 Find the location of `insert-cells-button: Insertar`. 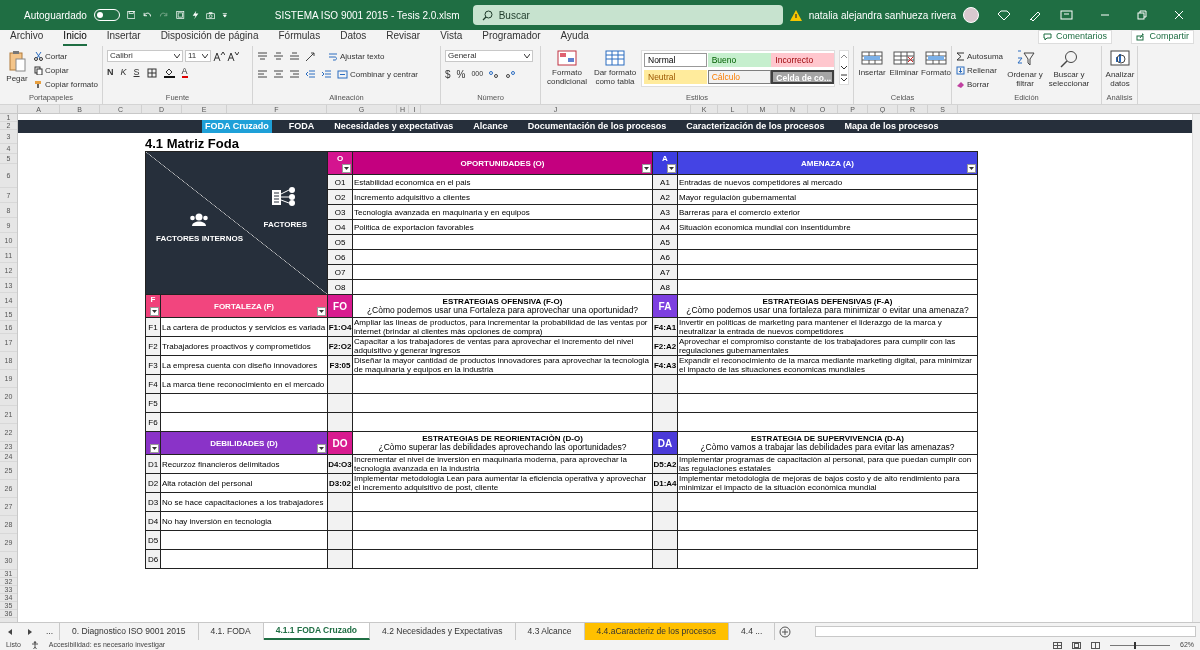

insert-cells-button: Insertar is located at coordinates (872, 63).